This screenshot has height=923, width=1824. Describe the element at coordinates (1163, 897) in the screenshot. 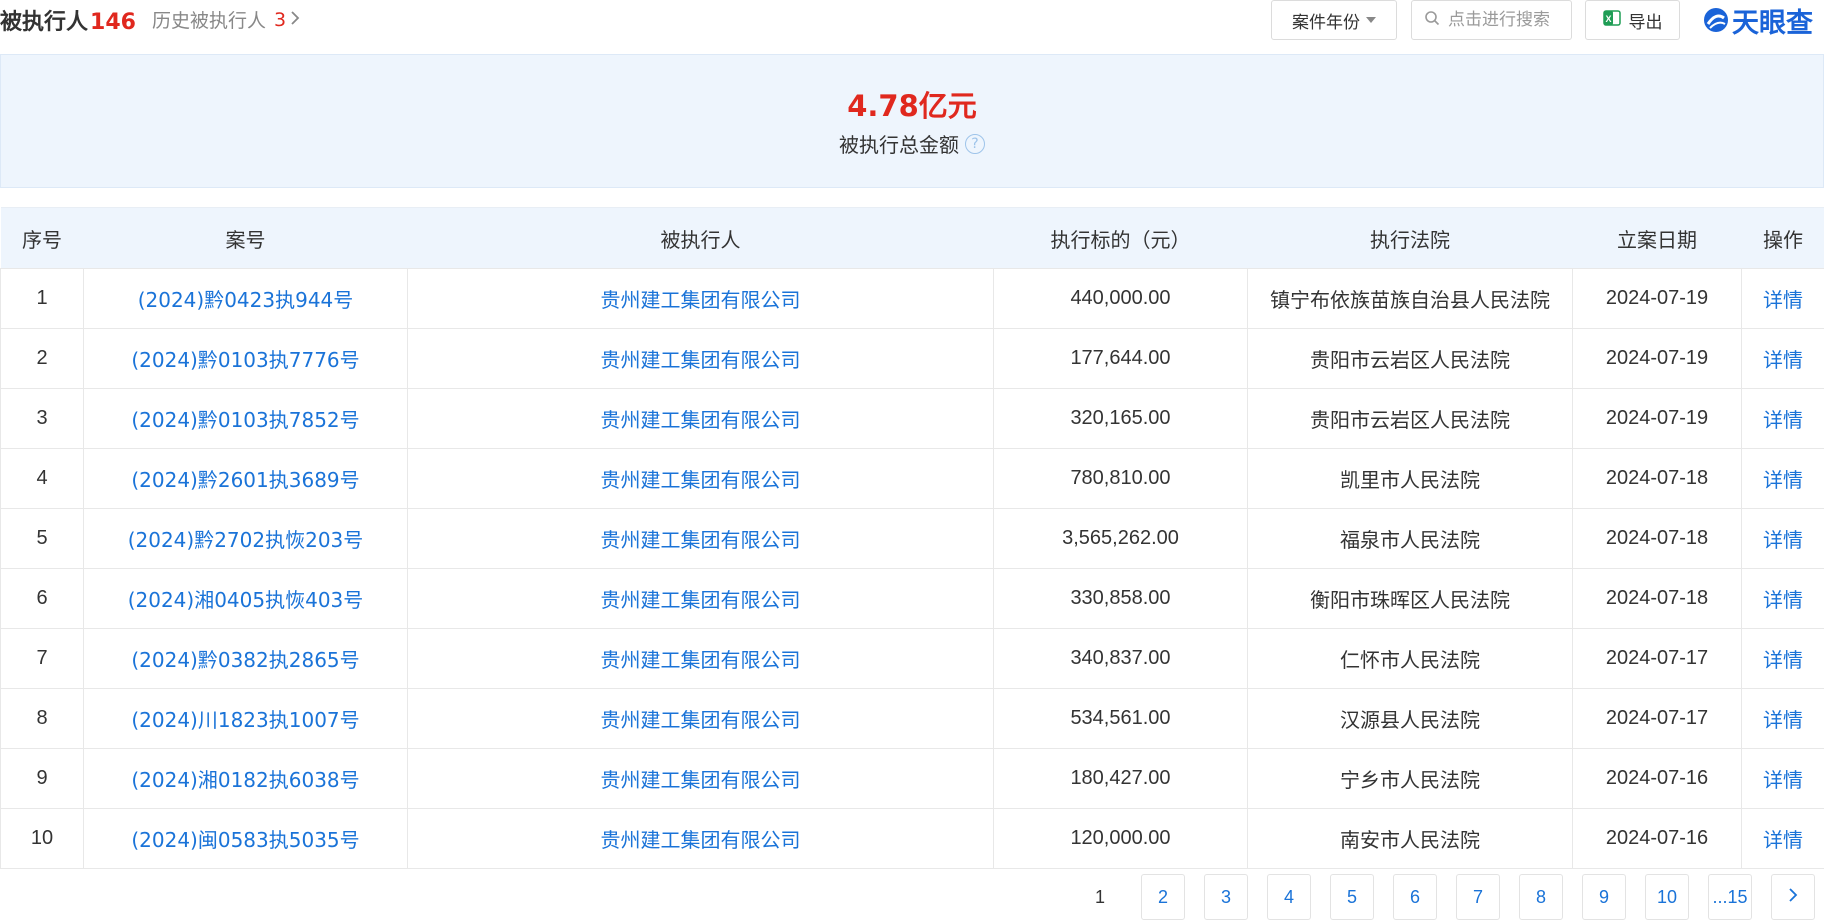

I see `page-link-2: 2` at that location.